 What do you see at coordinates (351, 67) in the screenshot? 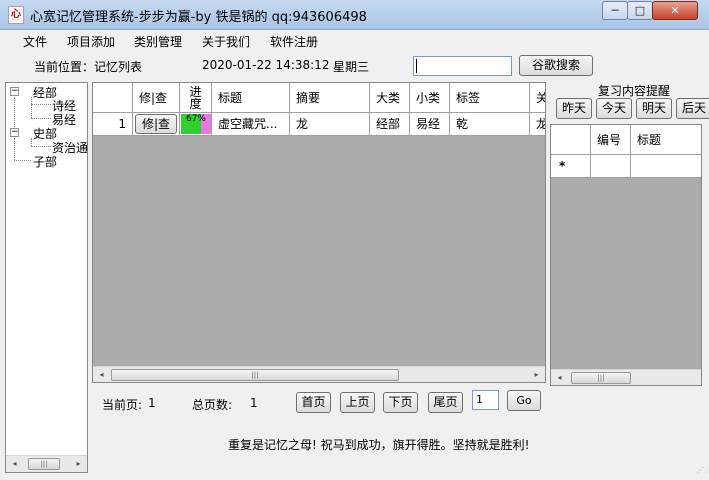
I see `weekday-label: 星期三` at bounding box center [351, 67].